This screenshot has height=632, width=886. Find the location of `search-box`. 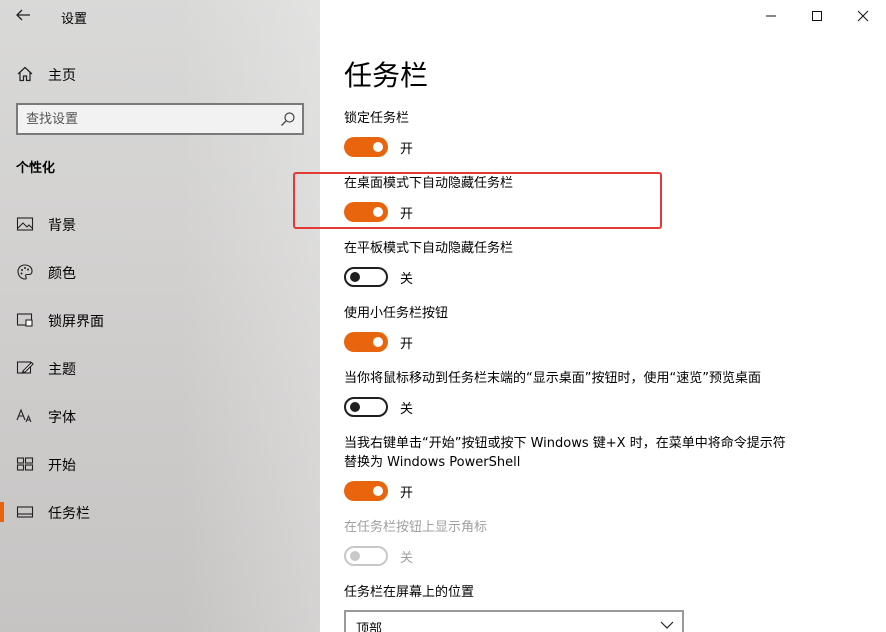

search-box is located at coordinates (160, 119).